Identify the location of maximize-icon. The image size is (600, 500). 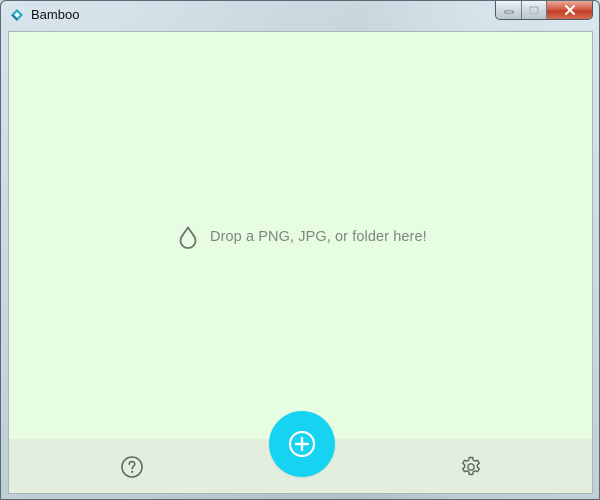
(534, 10).